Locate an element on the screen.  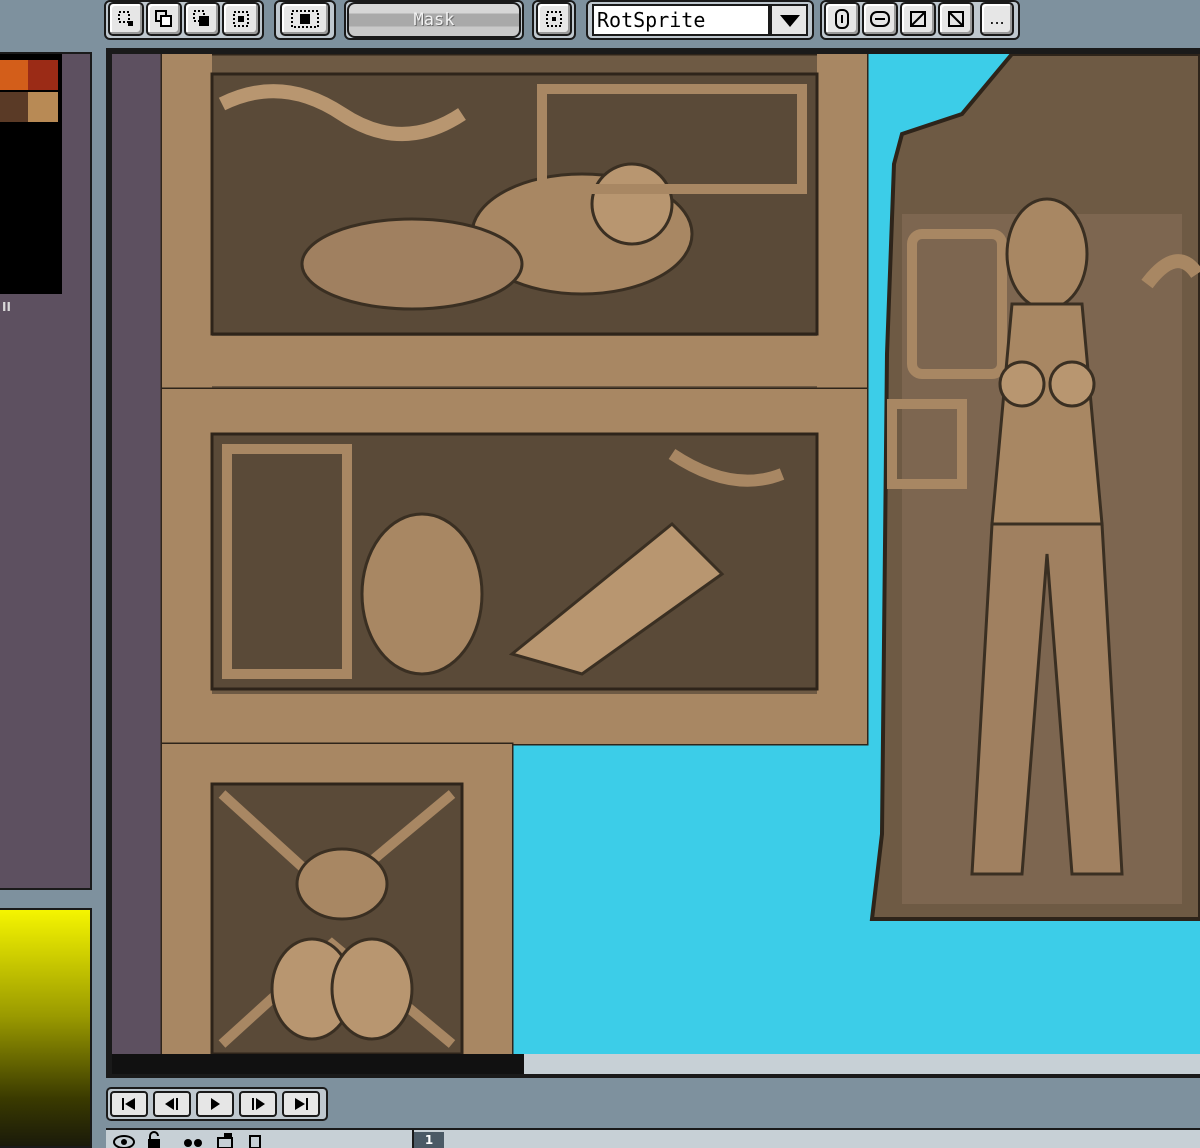
rotate-slash-icon is located at coordinates (918, 19).